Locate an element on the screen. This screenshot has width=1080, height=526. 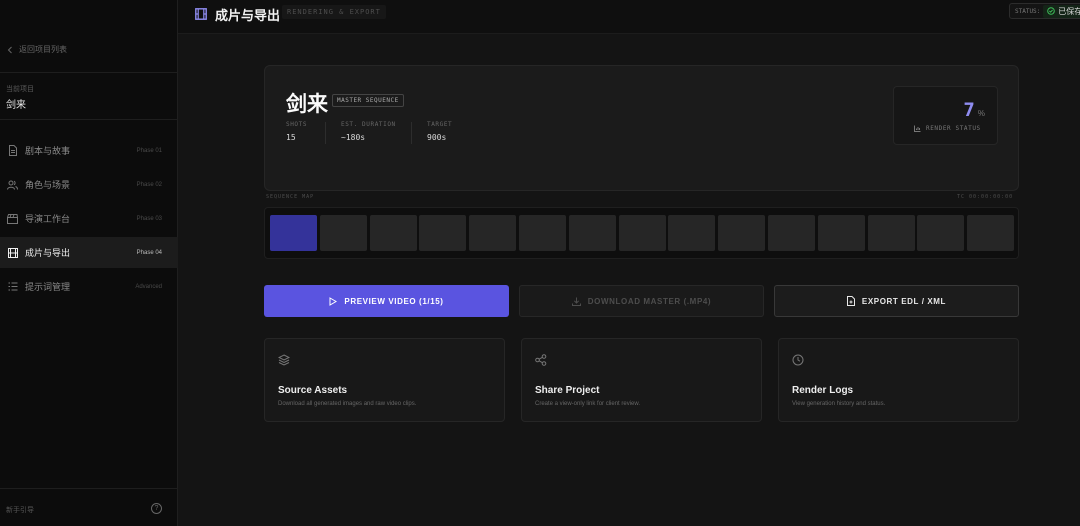
download-master-button: DOWNLOAD MASTER (.MP4) is located at coordinates (641, 301).